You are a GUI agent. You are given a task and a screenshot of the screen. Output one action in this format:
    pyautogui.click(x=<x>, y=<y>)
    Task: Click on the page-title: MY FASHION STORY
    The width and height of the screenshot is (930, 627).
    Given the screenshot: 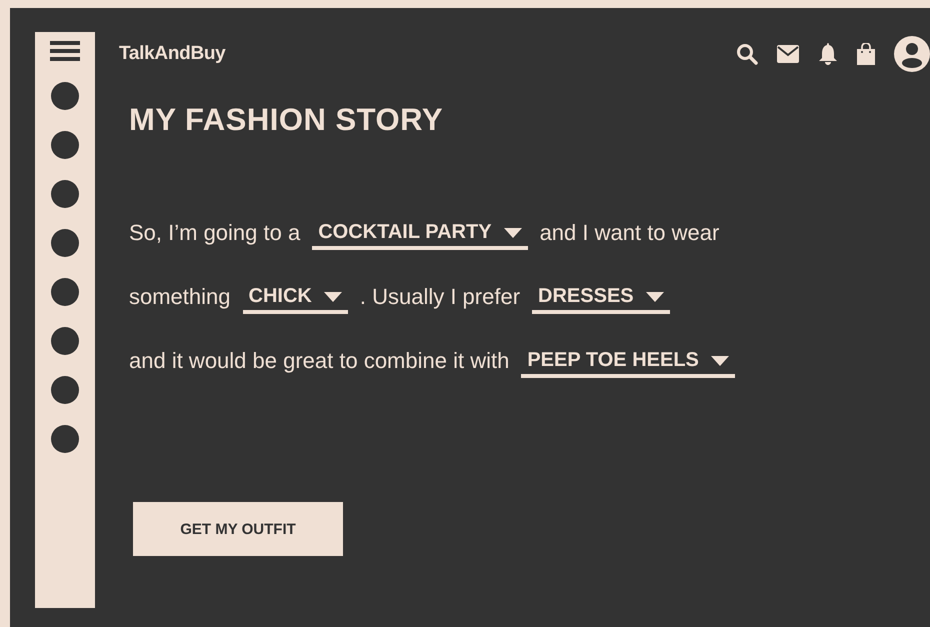 What is the action you would take?
    pyautogui.click(x=286, y=120)
    